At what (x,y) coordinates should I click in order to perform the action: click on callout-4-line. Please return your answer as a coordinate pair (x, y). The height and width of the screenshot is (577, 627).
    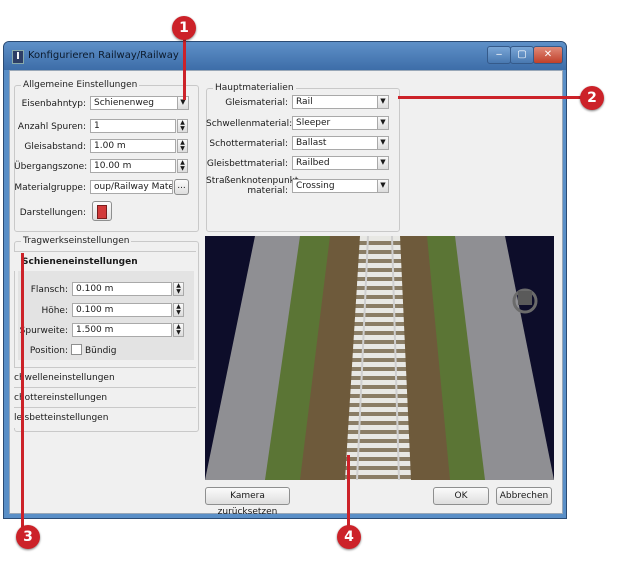
    Looking at the image, I should click on (348, 492).